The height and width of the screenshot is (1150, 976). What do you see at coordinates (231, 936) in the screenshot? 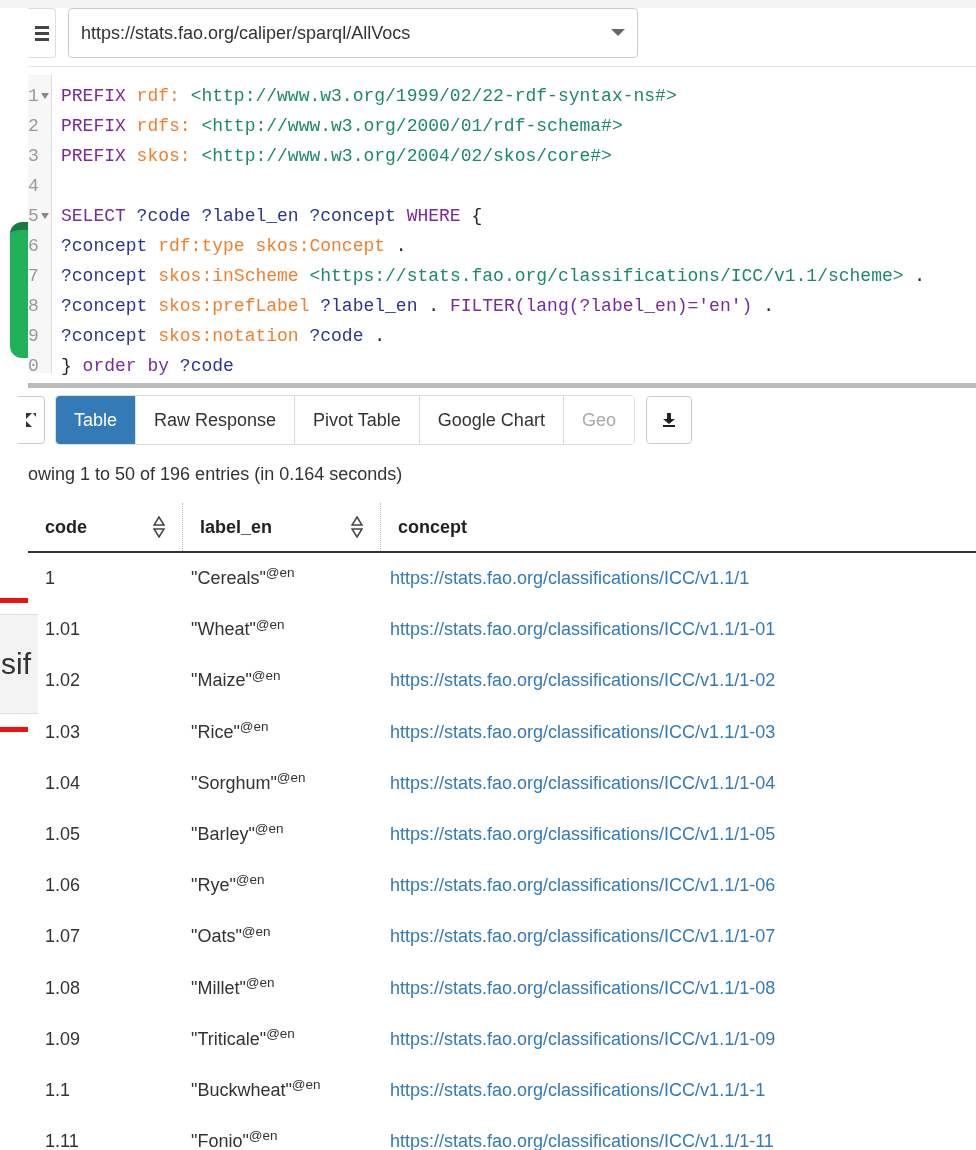
I see `table-cell-text: "Oats"$^{@en}$` at bounding box center [231, 936].